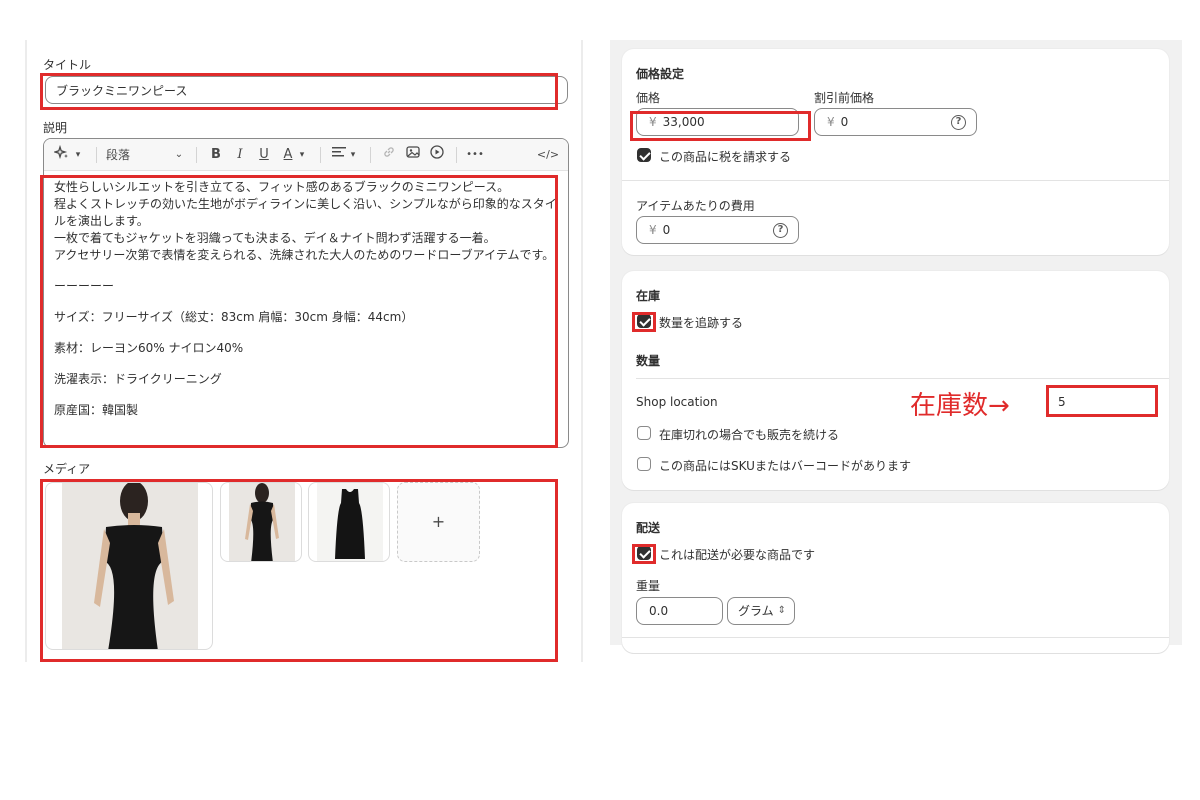  Describe the element at coordinates (648, 586) in the screenshot. I see `weight-label: 重量` at that location.